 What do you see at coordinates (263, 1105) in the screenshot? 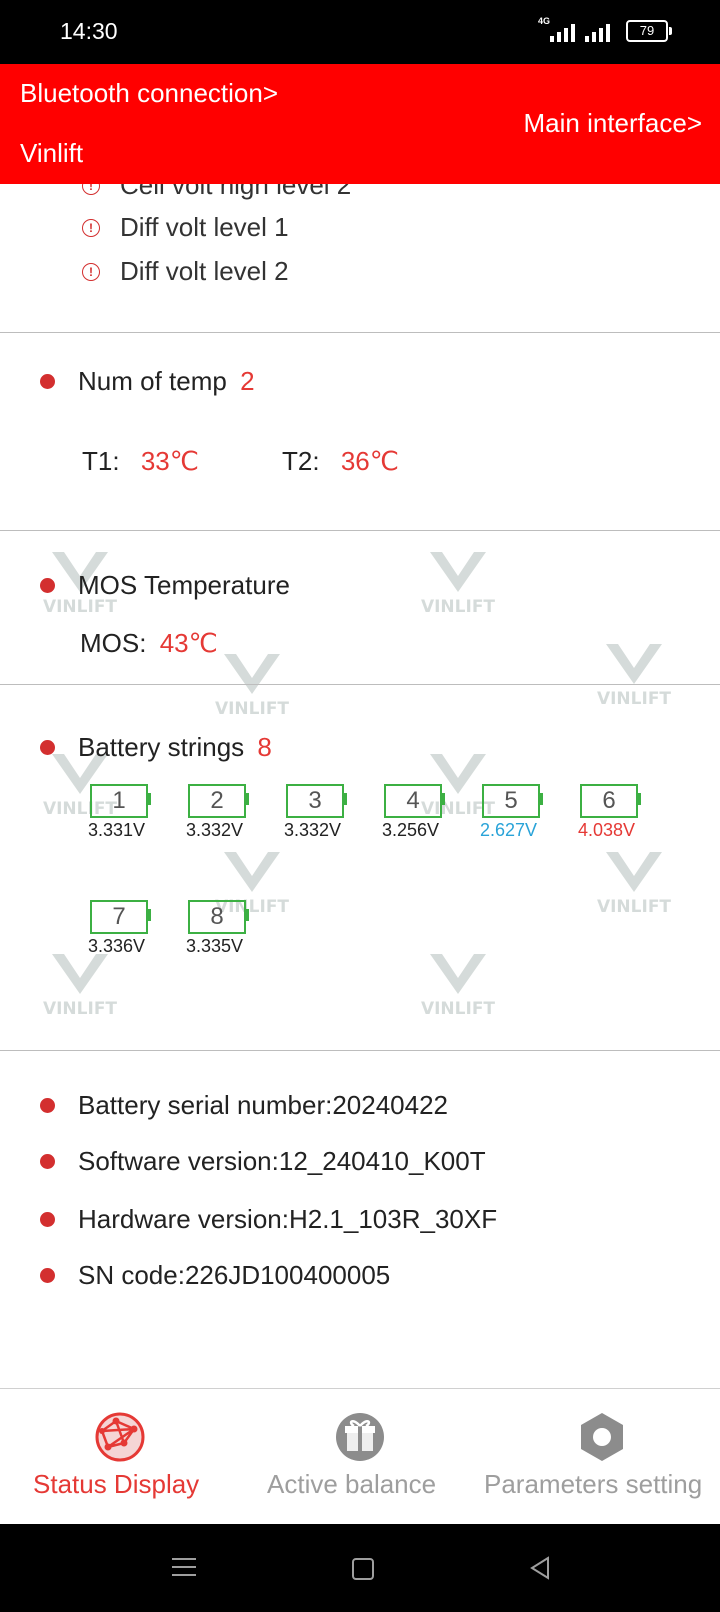
I see `battery-serial-number: Battery serial number:20240422` at bounding box center [263, 1105].